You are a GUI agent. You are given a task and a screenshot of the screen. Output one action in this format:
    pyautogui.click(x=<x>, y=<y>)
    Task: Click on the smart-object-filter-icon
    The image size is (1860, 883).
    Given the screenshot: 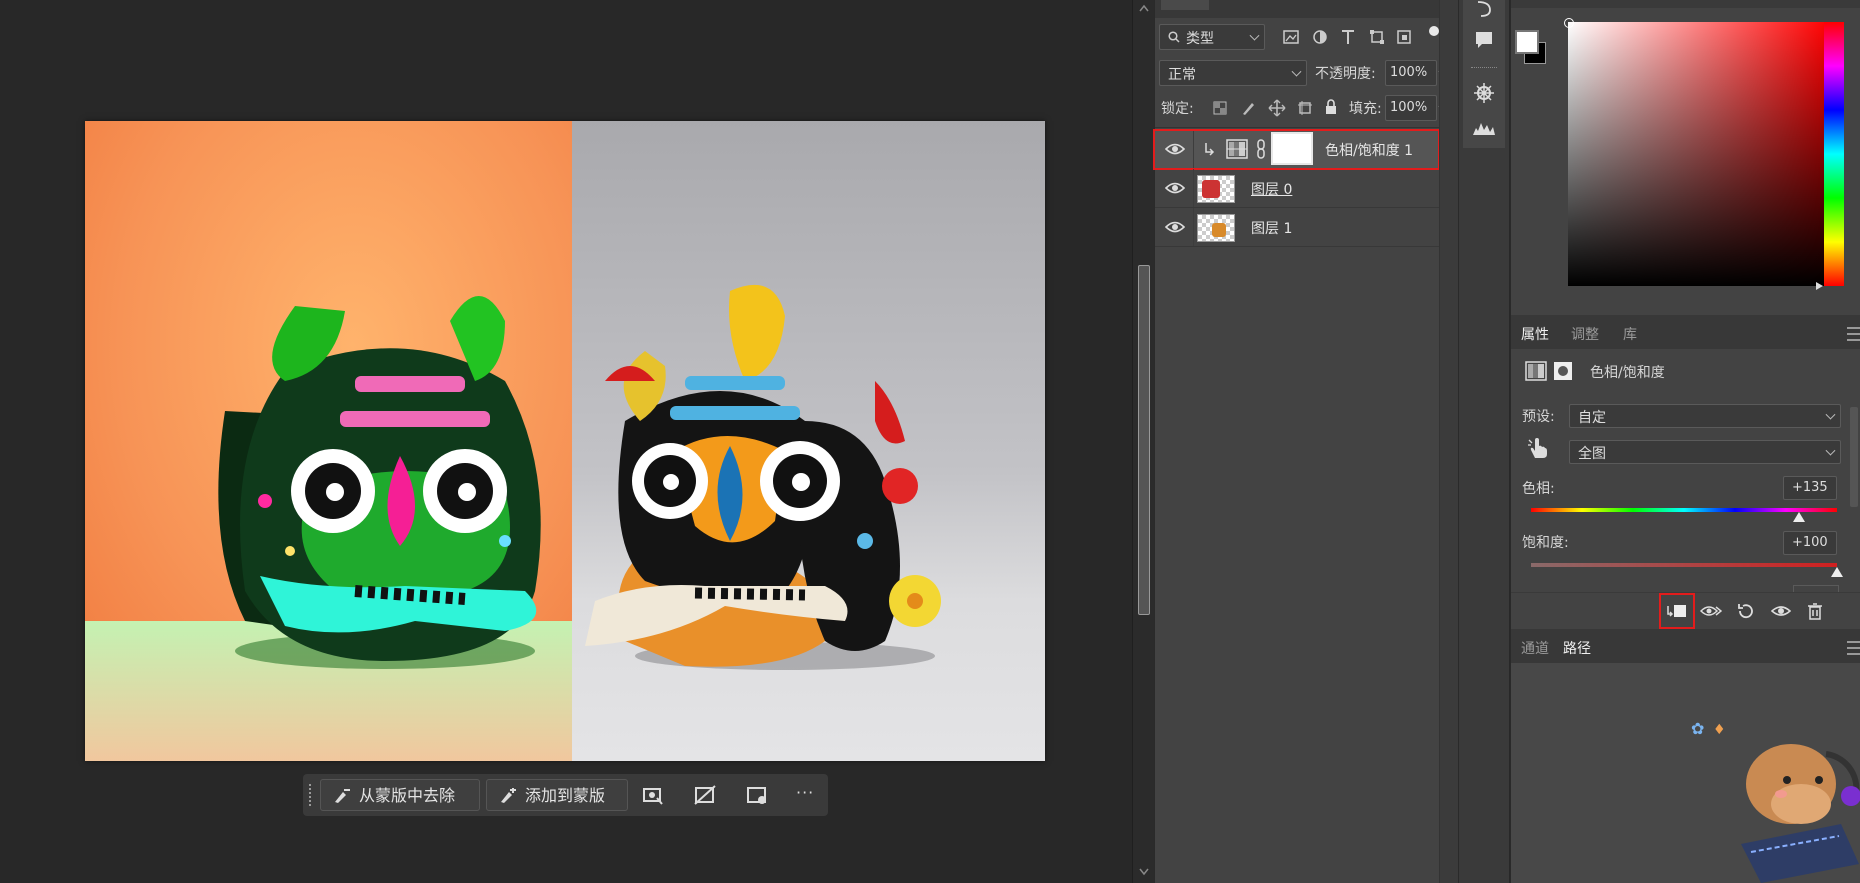 What is the action you would take?
    pyautogui.click(x=1404, y=37)
    